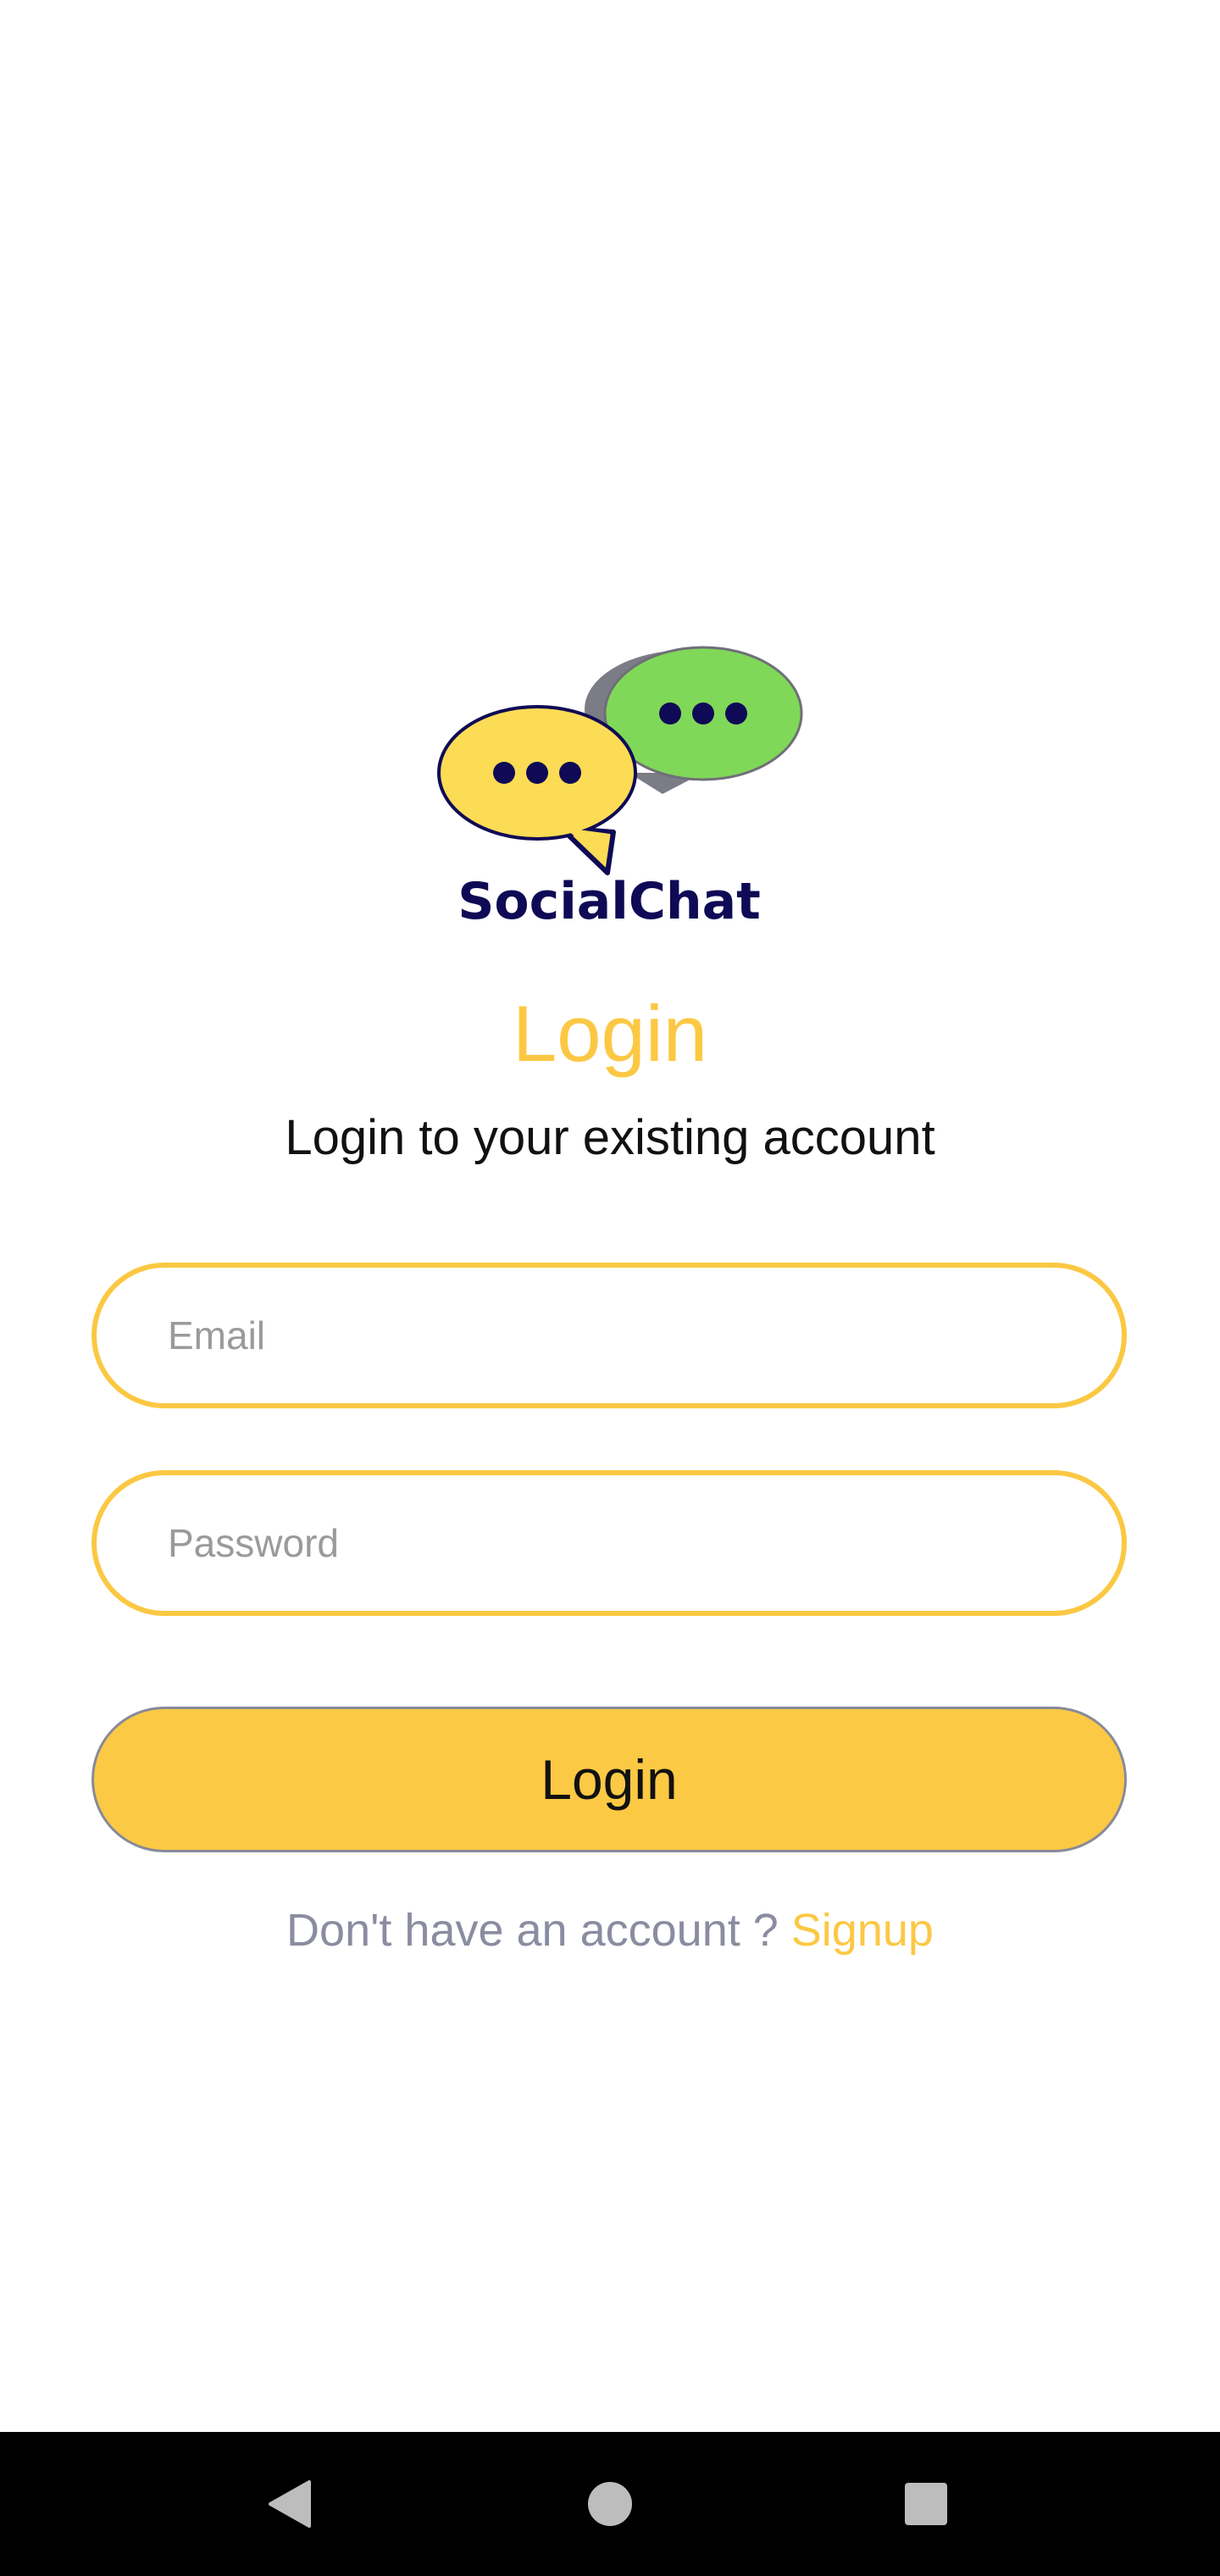  What do you see at coordinates (610, 1033) in the screenshot?
I see `page-title: Login` at bounding box center [610, 1033].